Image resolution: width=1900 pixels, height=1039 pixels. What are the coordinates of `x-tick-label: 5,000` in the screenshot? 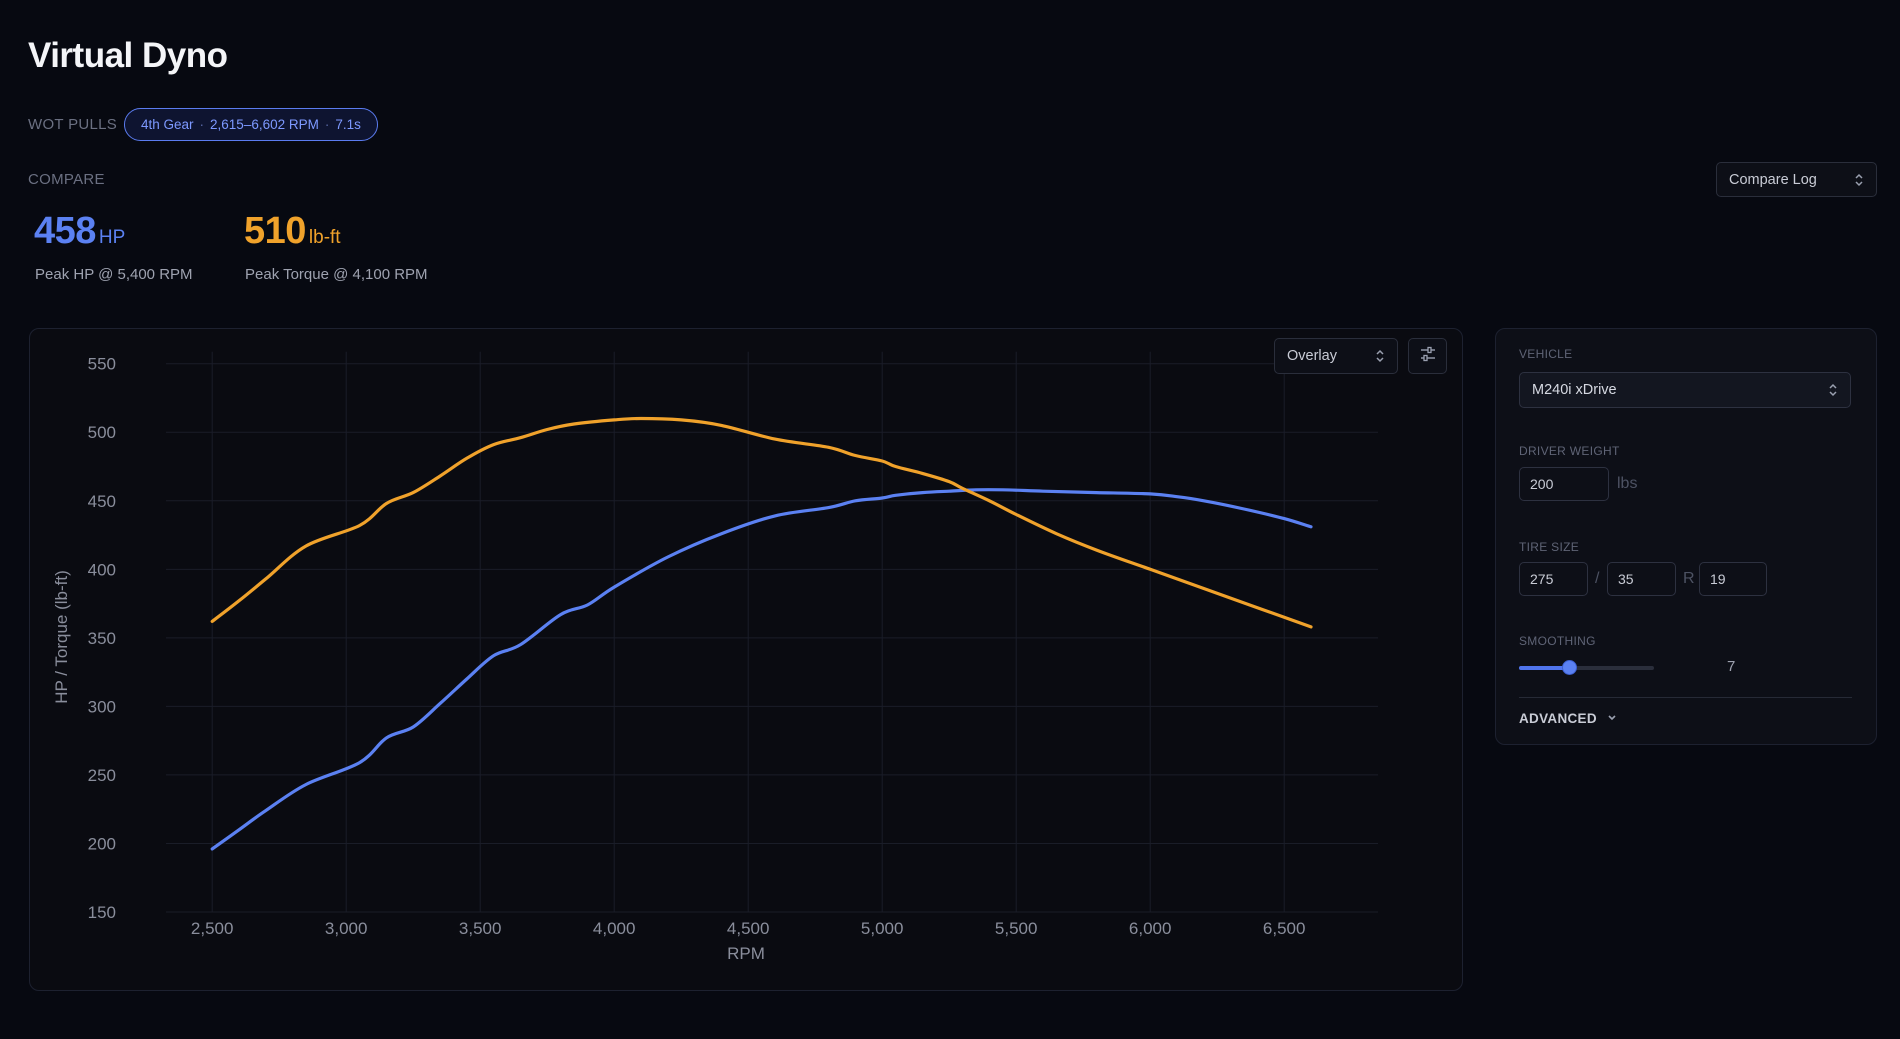 It's located at (882, 928).